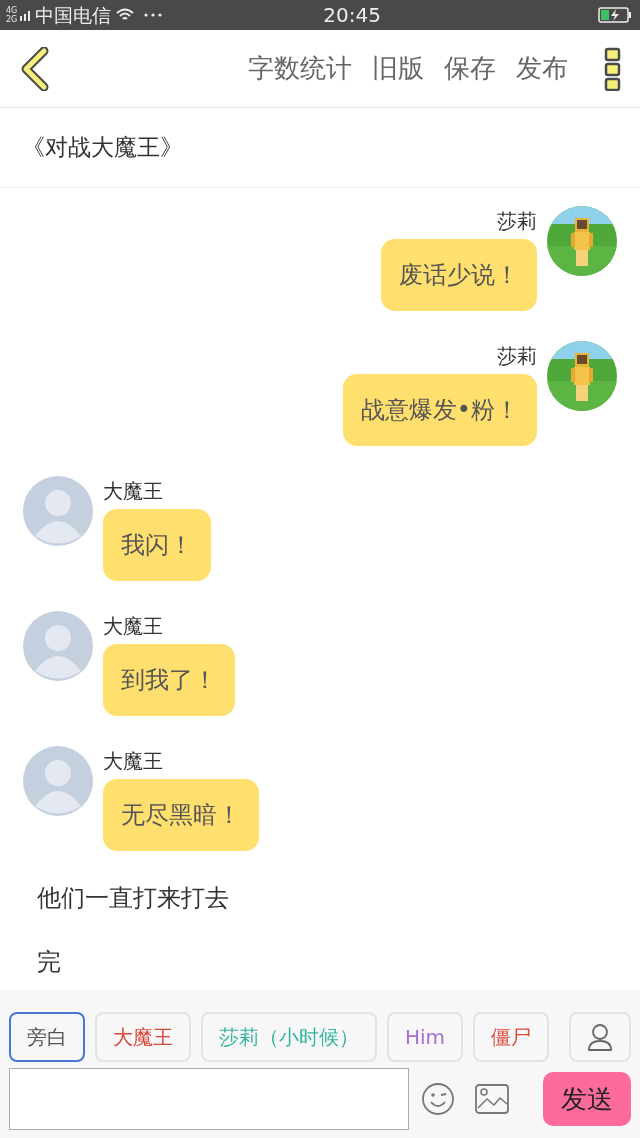 This screenshot has height=1138, width=640. What do you see at coordinates (459, 275) in the screenshot?
I see `message-bubble: 废话少说！` at bounding box center [459, 275].